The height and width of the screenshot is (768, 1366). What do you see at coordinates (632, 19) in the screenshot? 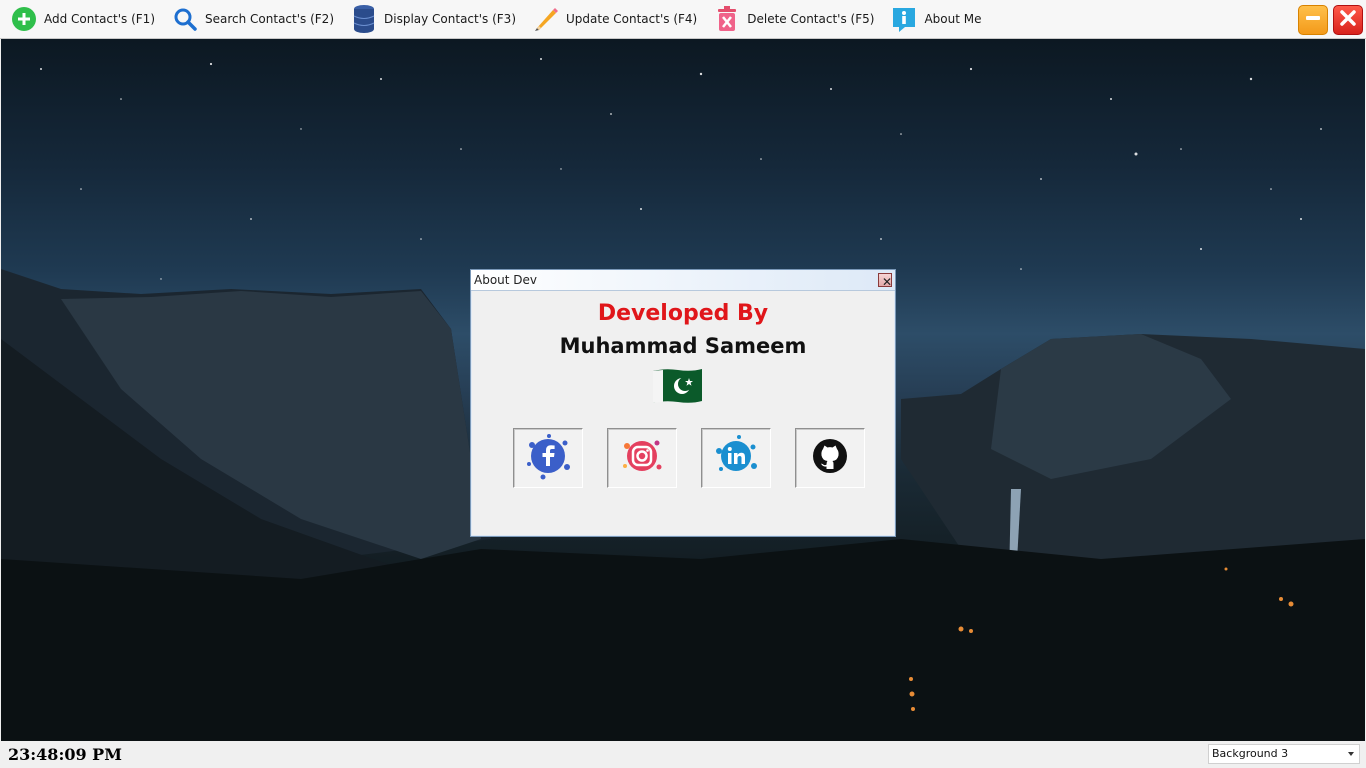
I see `update-contact-label: Update Contact's (F4)` at bounding box center [632, 19].